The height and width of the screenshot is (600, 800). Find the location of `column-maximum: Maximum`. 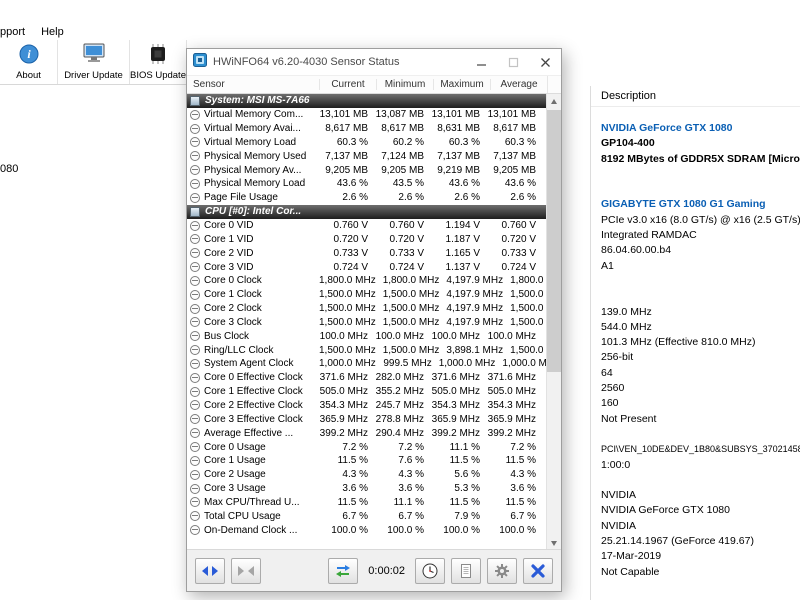

column-maximum: Maximum is located at coordinates (461, 84).